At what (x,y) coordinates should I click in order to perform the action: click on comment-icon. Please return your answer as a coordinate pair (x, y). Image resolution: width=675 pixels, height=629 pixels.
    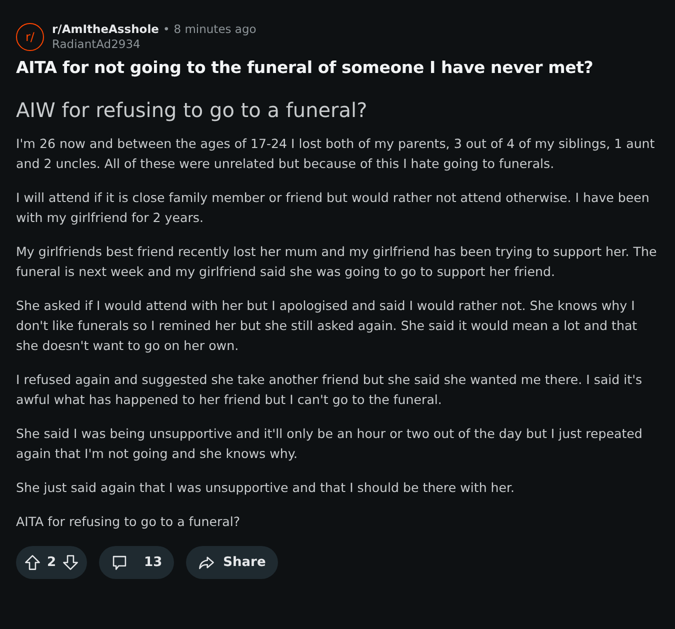
    Looking at the image, I should click on (119, 562).